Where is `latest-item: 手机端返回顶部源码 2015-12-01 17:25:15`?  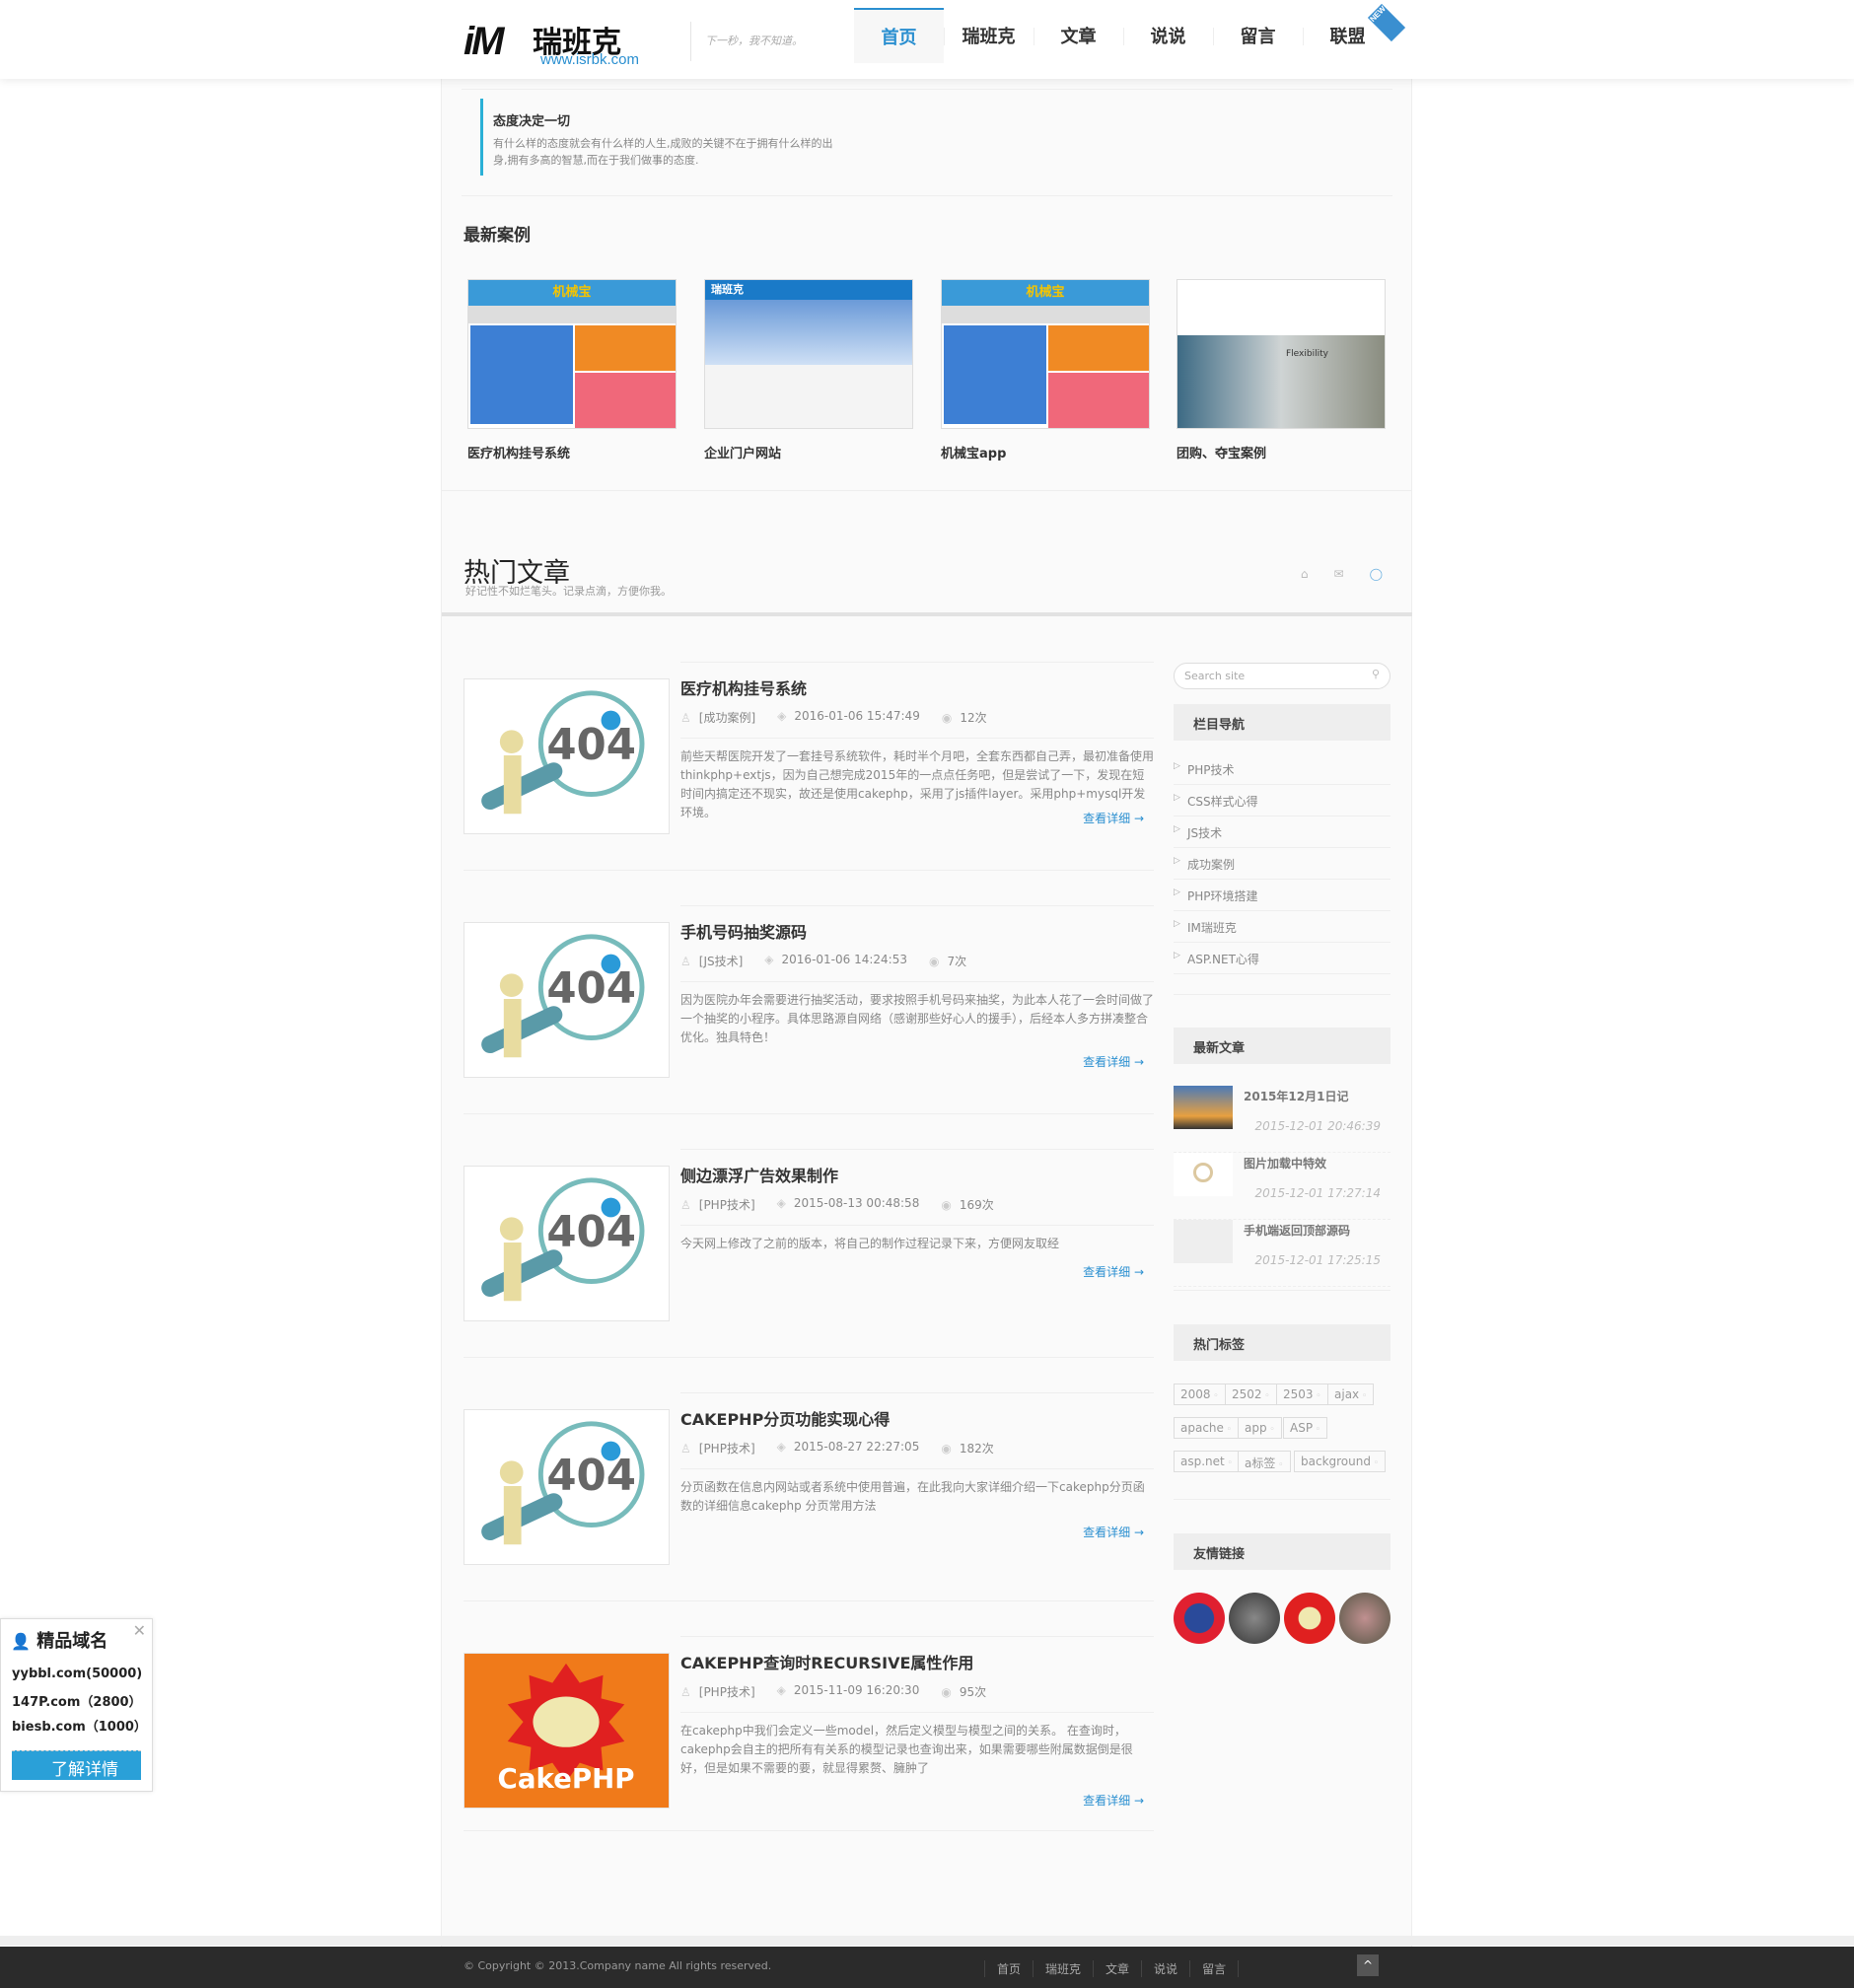
latest-item: 手机端返回顶部源码 2015-12-01 17:25:15 is located at coordinates (1282, 1253).